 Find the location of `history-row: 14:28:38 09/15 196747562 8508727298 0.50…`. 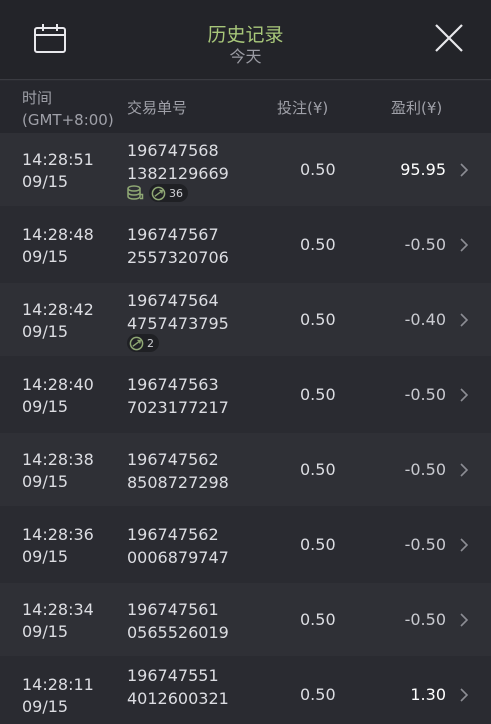

history-row: 14:28:38 09/15 196747562 8508727298 0.50… is located at coordinates (245, 469).